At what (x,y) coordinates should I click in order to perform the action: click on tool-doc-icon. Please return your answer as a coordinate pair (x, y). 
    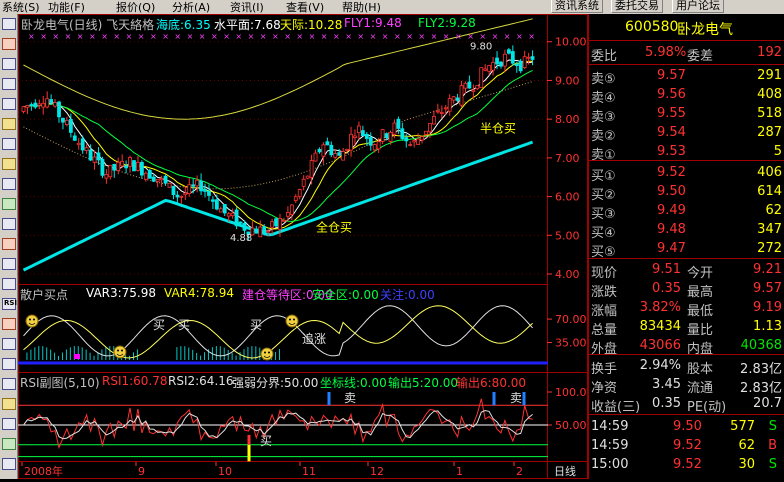
    Looking at the image, I should click on (9, 284).